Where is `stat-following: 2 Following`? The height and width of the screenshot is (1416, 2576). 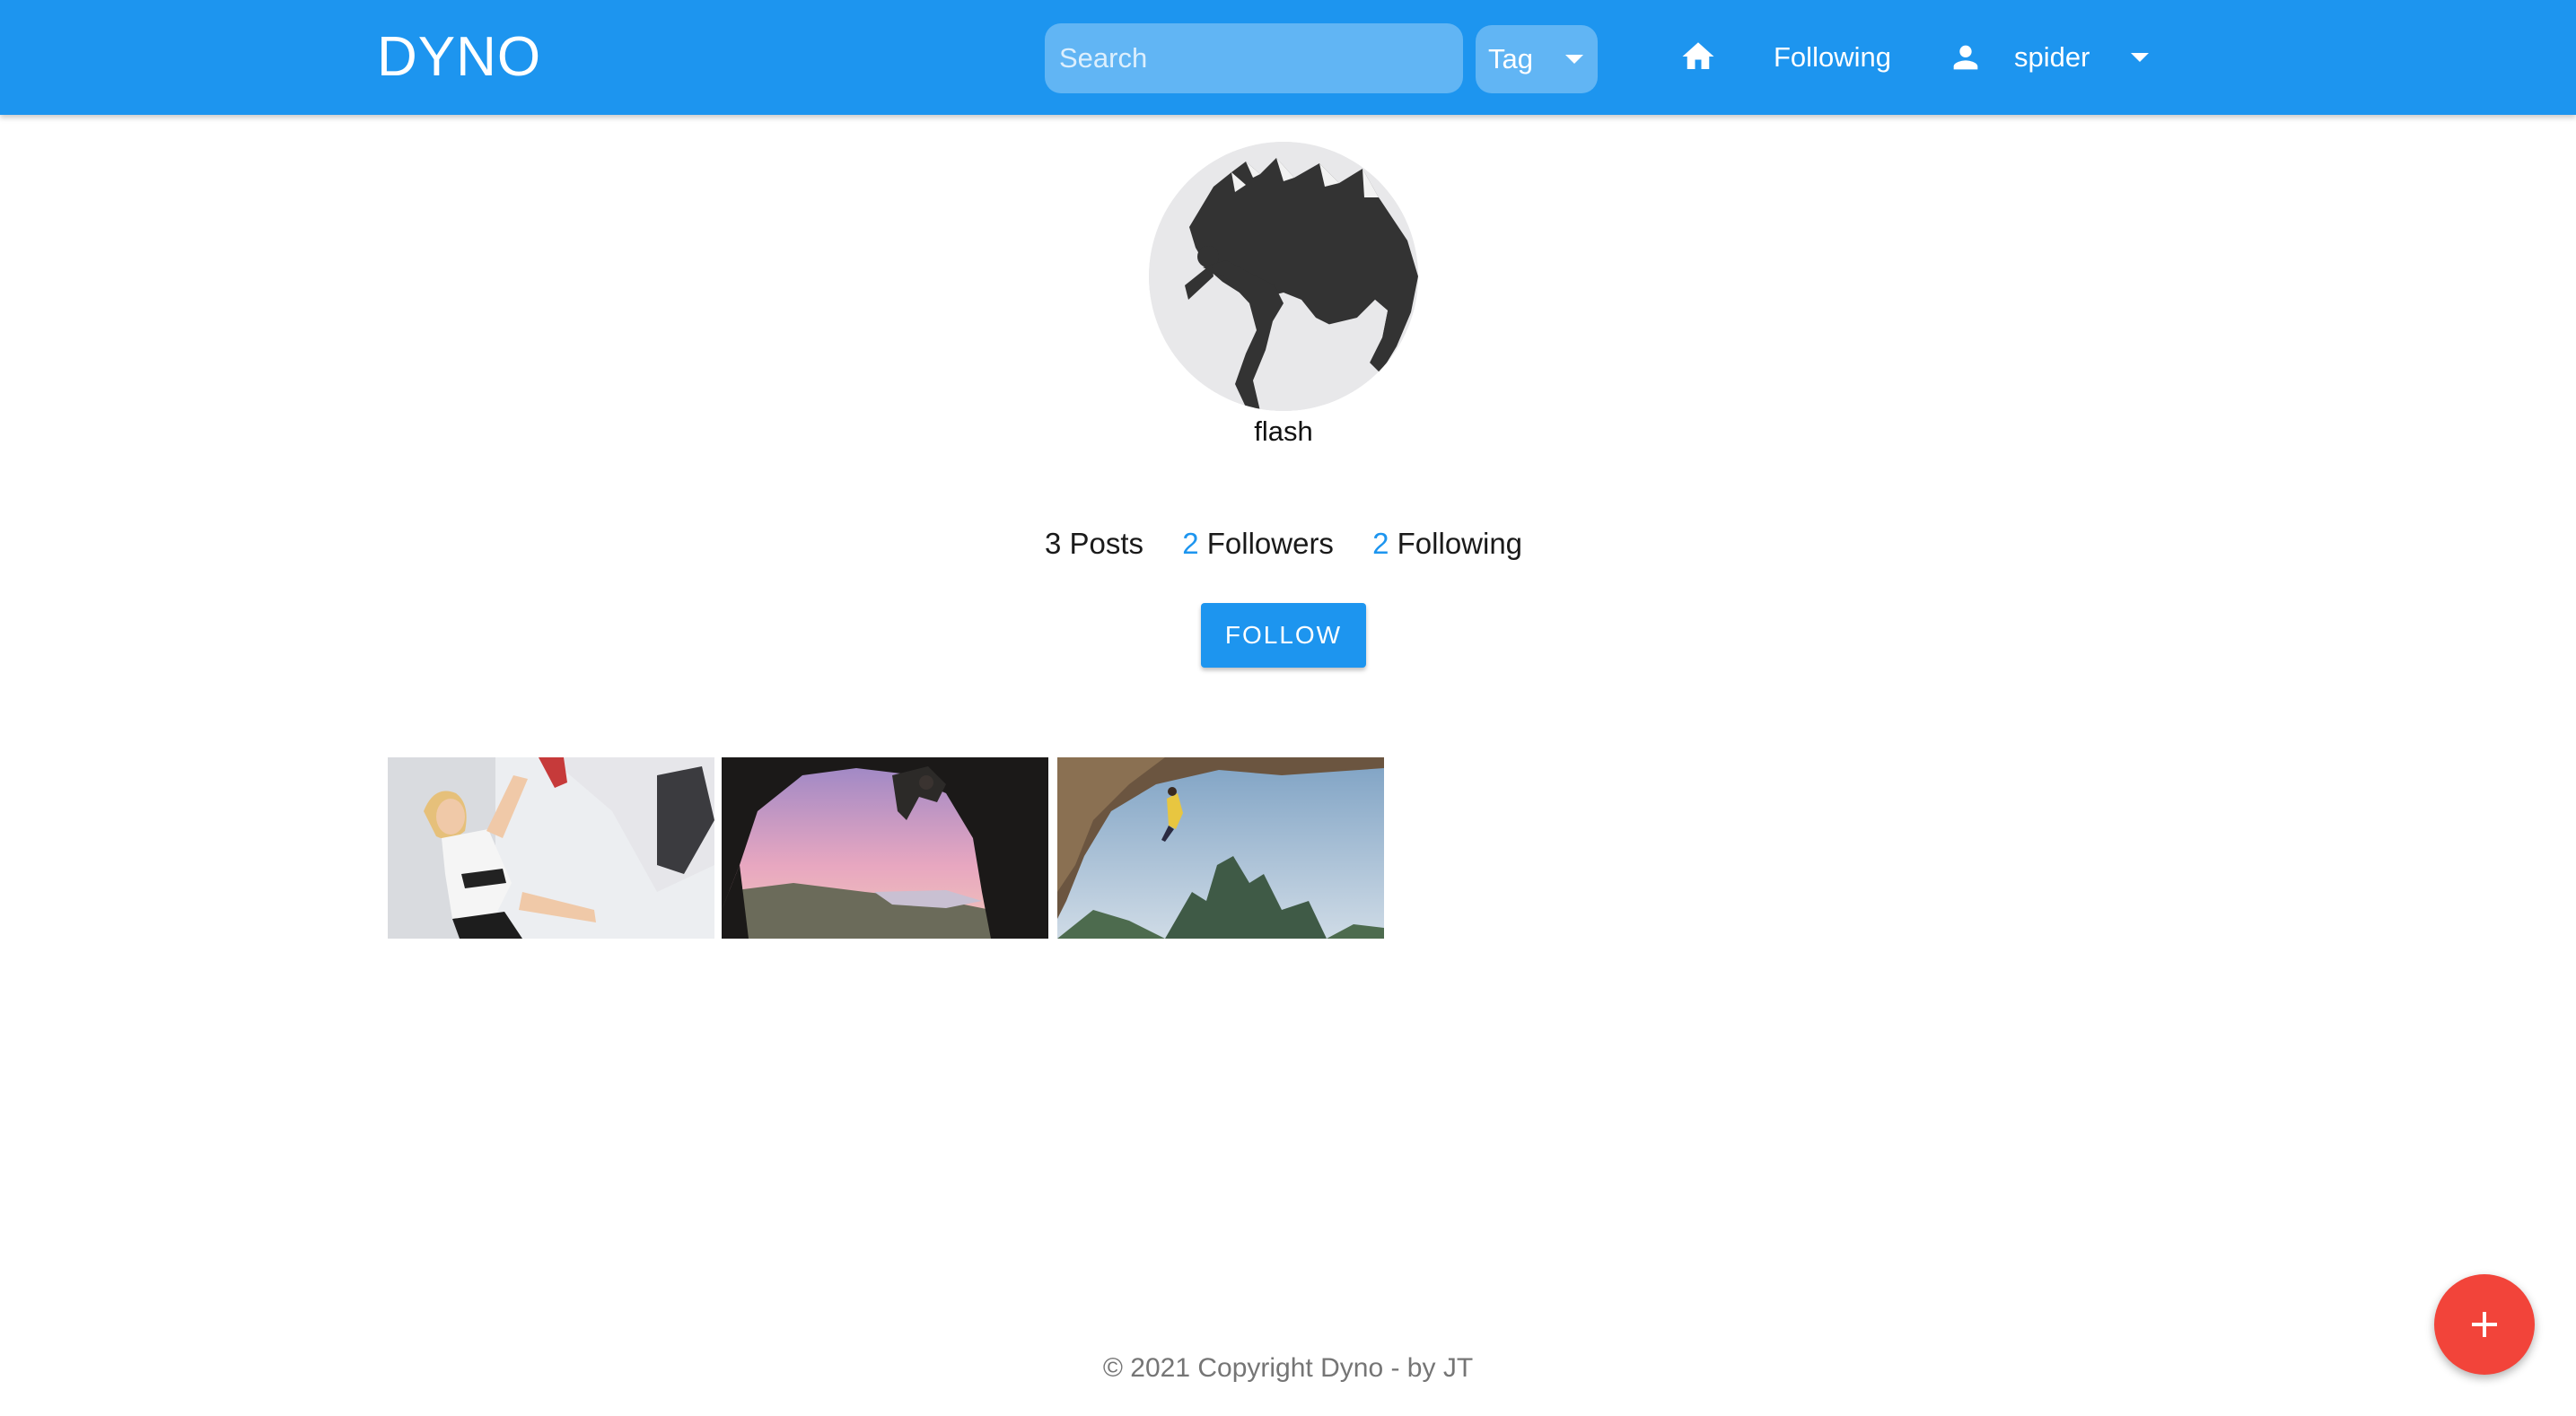
stat-following: 2 Following is located at coordinates (1447, 544).